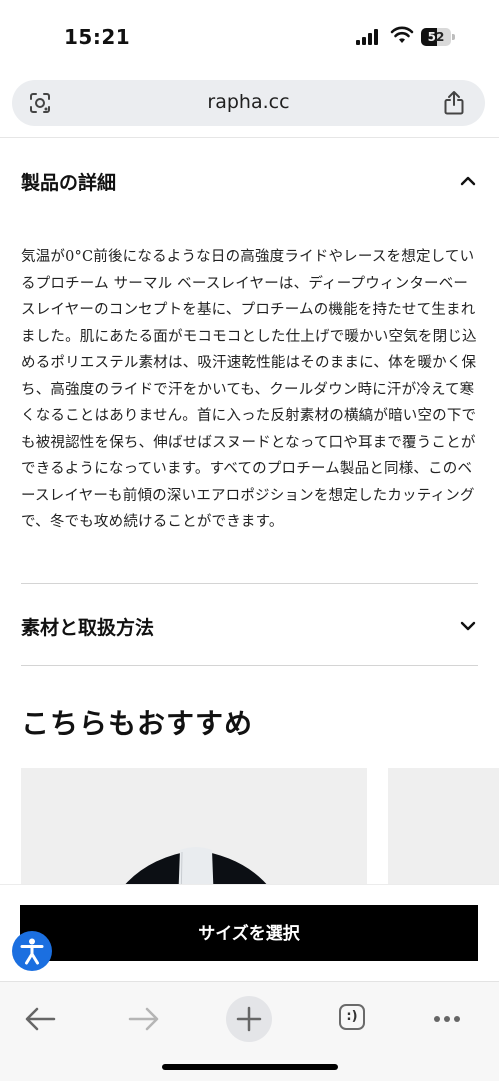 This screenshot has width=499, height=1081. What do you see at coordinates (454, 103) in the screenshot?
I see `share-icon` at bounding box center [454, 103].